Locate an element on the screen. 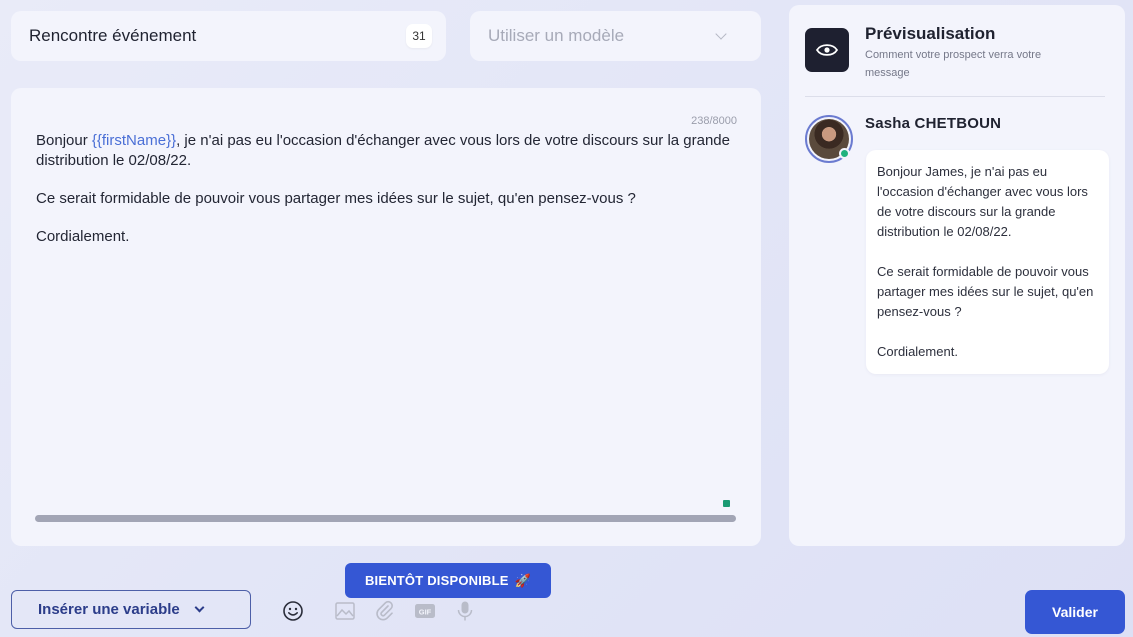 Image resolution: width=1133 pixels, height=637 pixels. validate-button: Valider is located at coordinates (1075, 612).